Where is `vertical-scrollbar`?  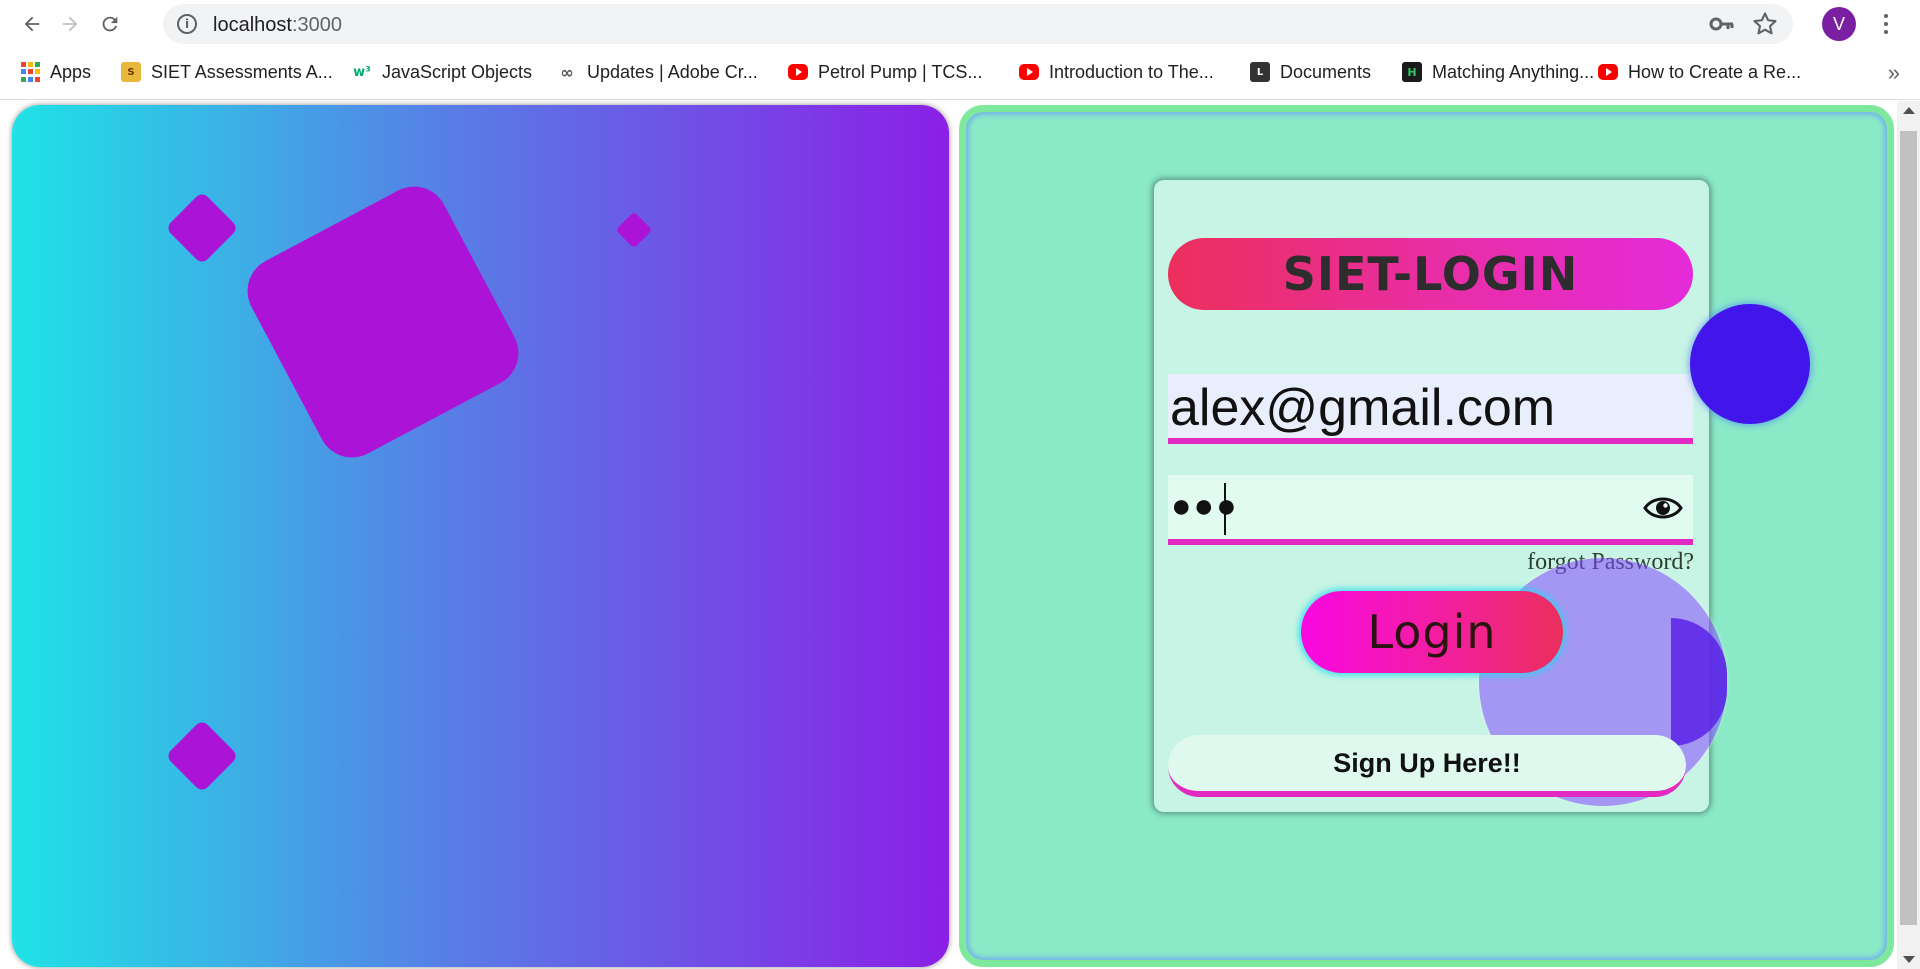
vertical-scrollbar is located at coordinates (1908, 535).